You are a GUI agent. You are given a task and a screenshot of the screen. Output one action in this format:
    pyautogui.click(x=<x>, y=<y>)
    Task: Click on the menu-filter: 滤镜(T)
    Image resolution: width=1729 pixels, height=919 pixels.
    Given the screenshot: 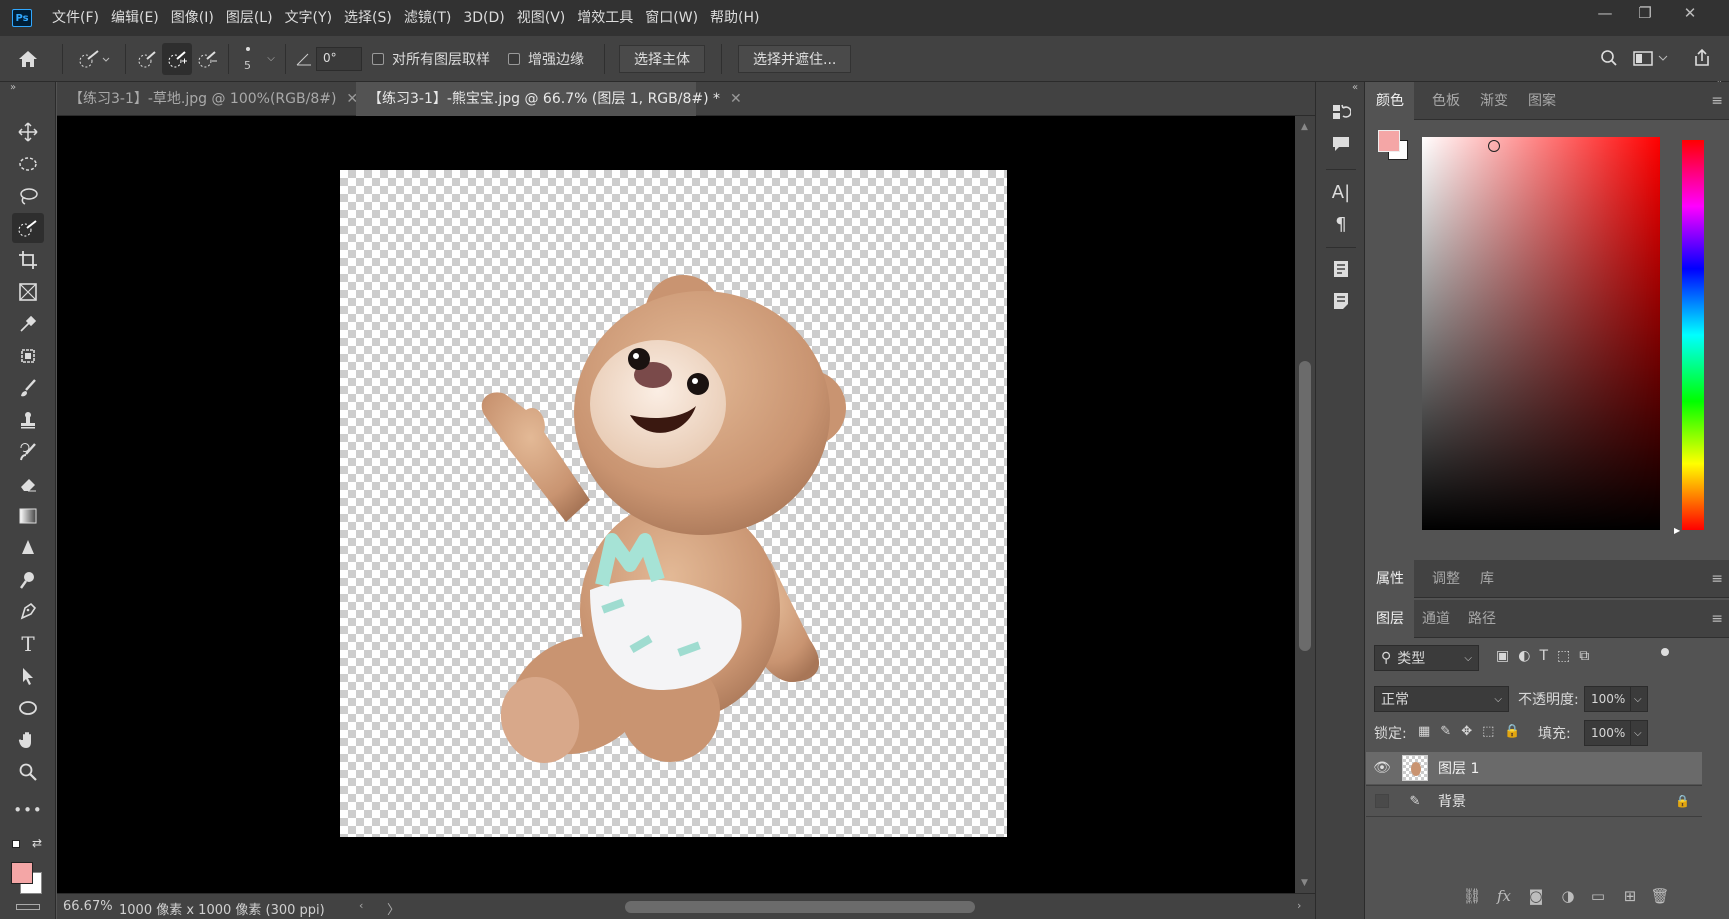 What is the action you would take?
    pyautogui.click(x=427, y=18)
    